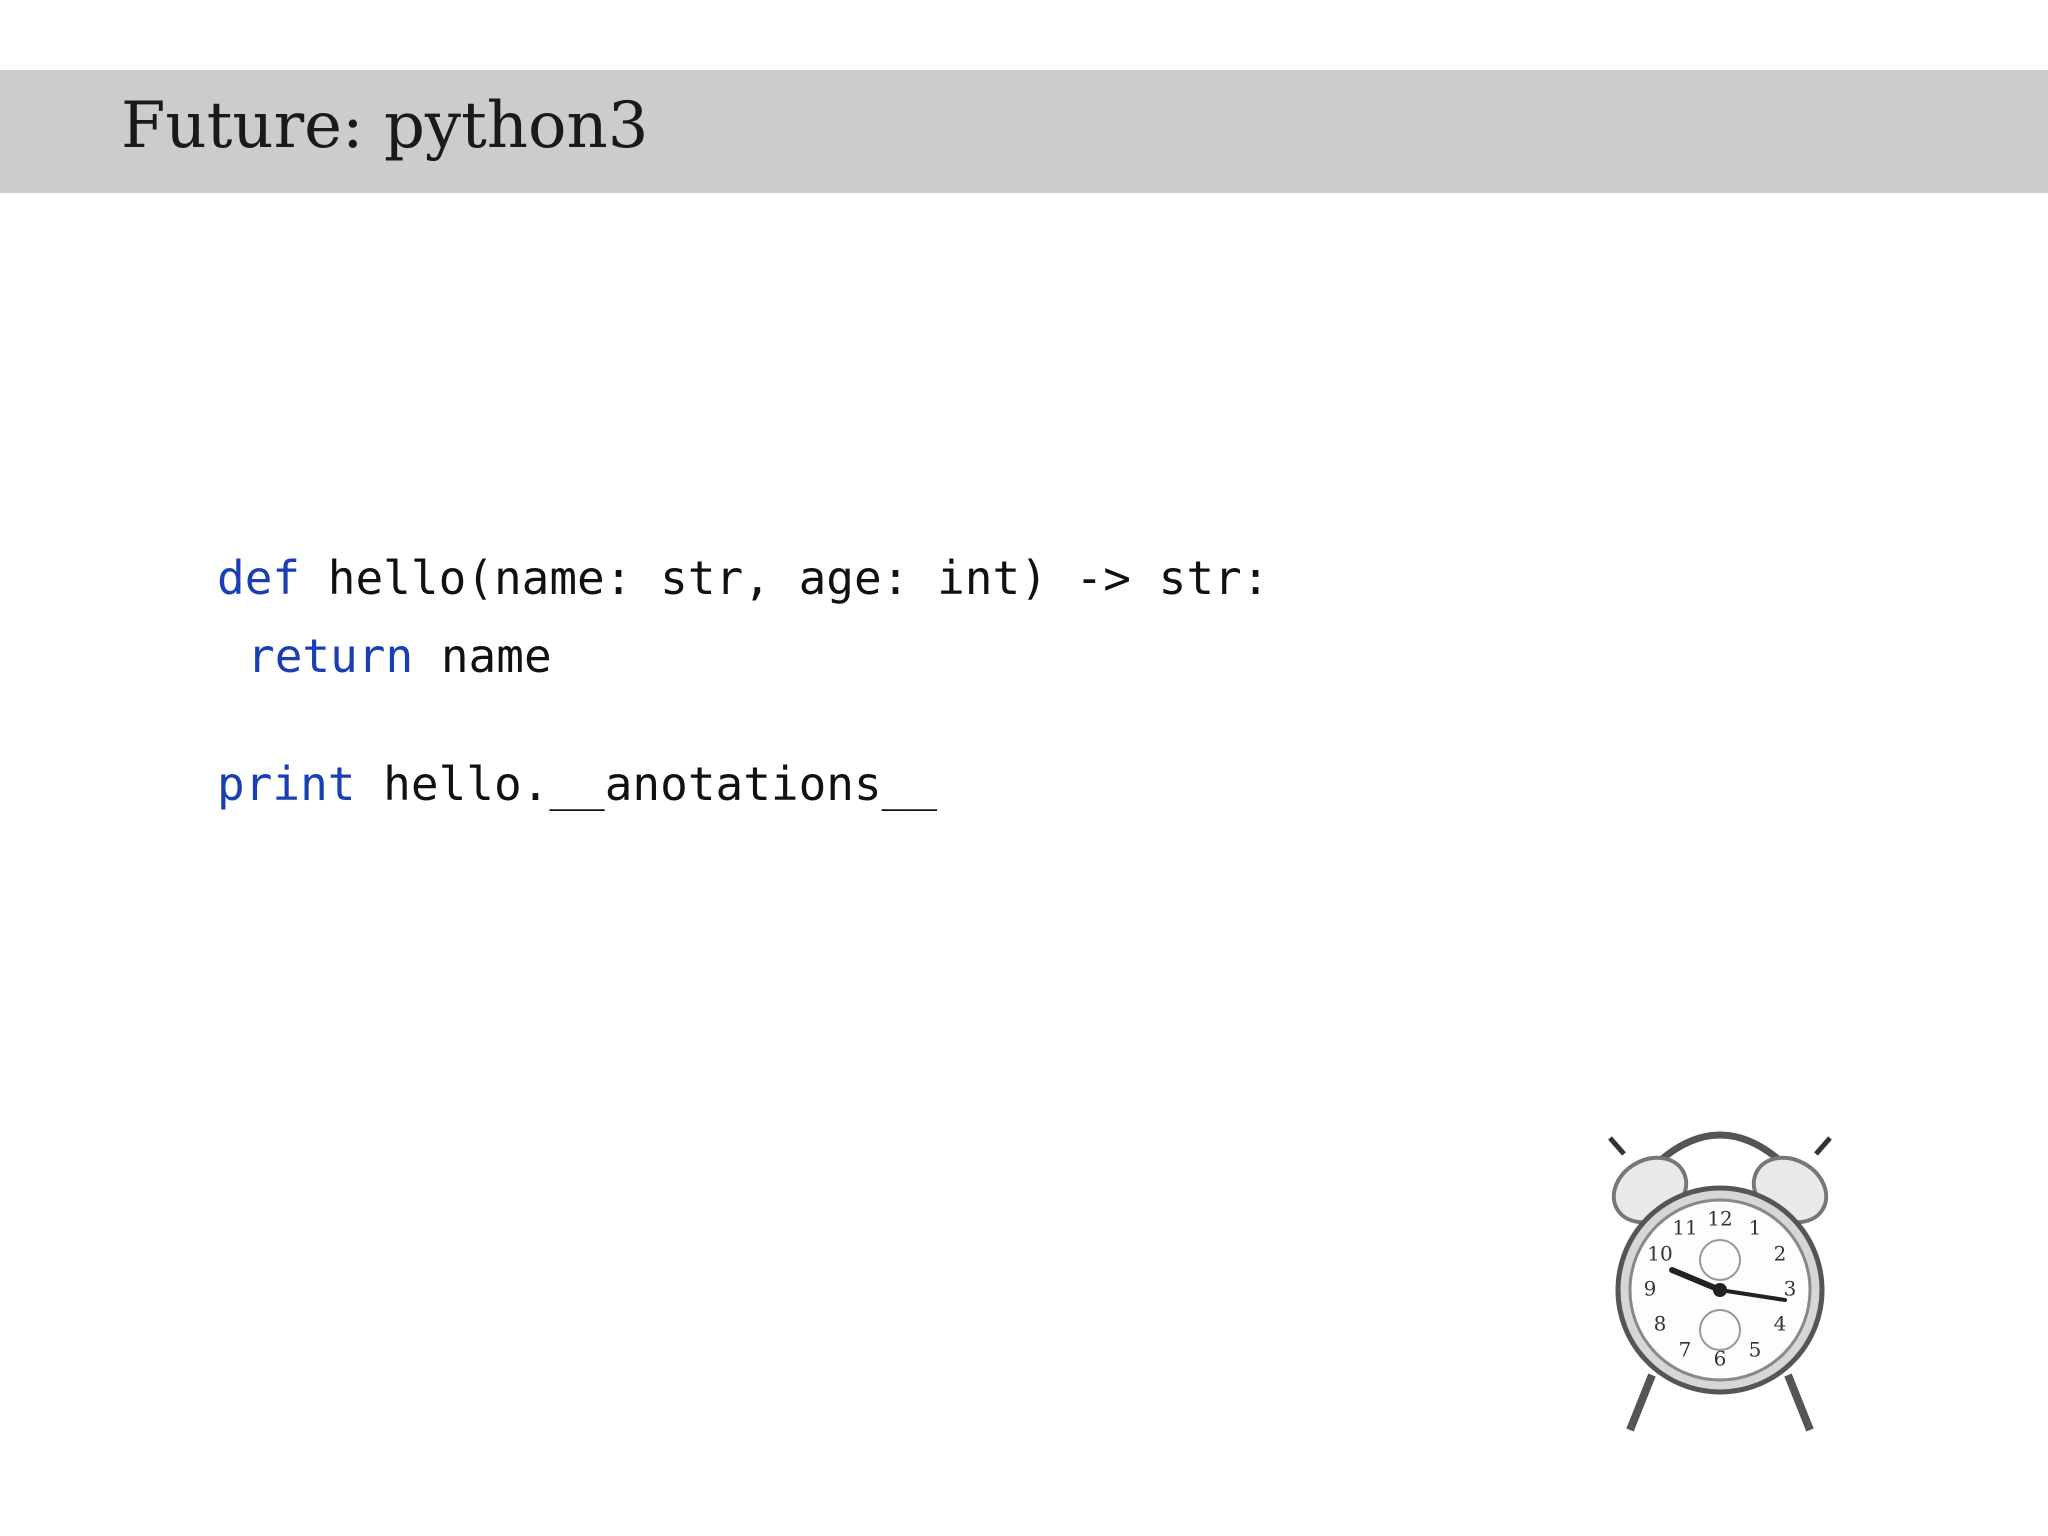  Describe the element at coordinates (259, 578) in the screenshot. I see `code-keyword-def: def` at that location.